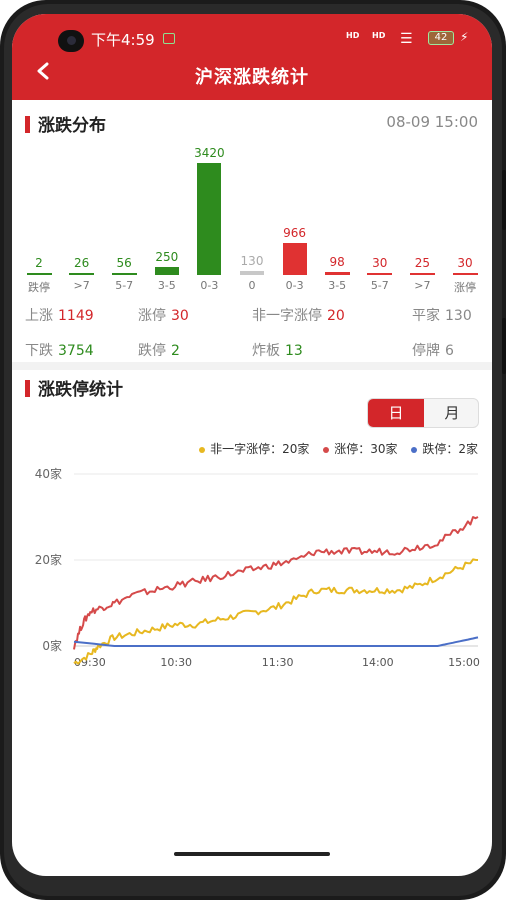 The image size is (506, 900). What do you see at coordinates (504, 346) in the screenshot?
I see `power-button` at bounding box center [504, 346].